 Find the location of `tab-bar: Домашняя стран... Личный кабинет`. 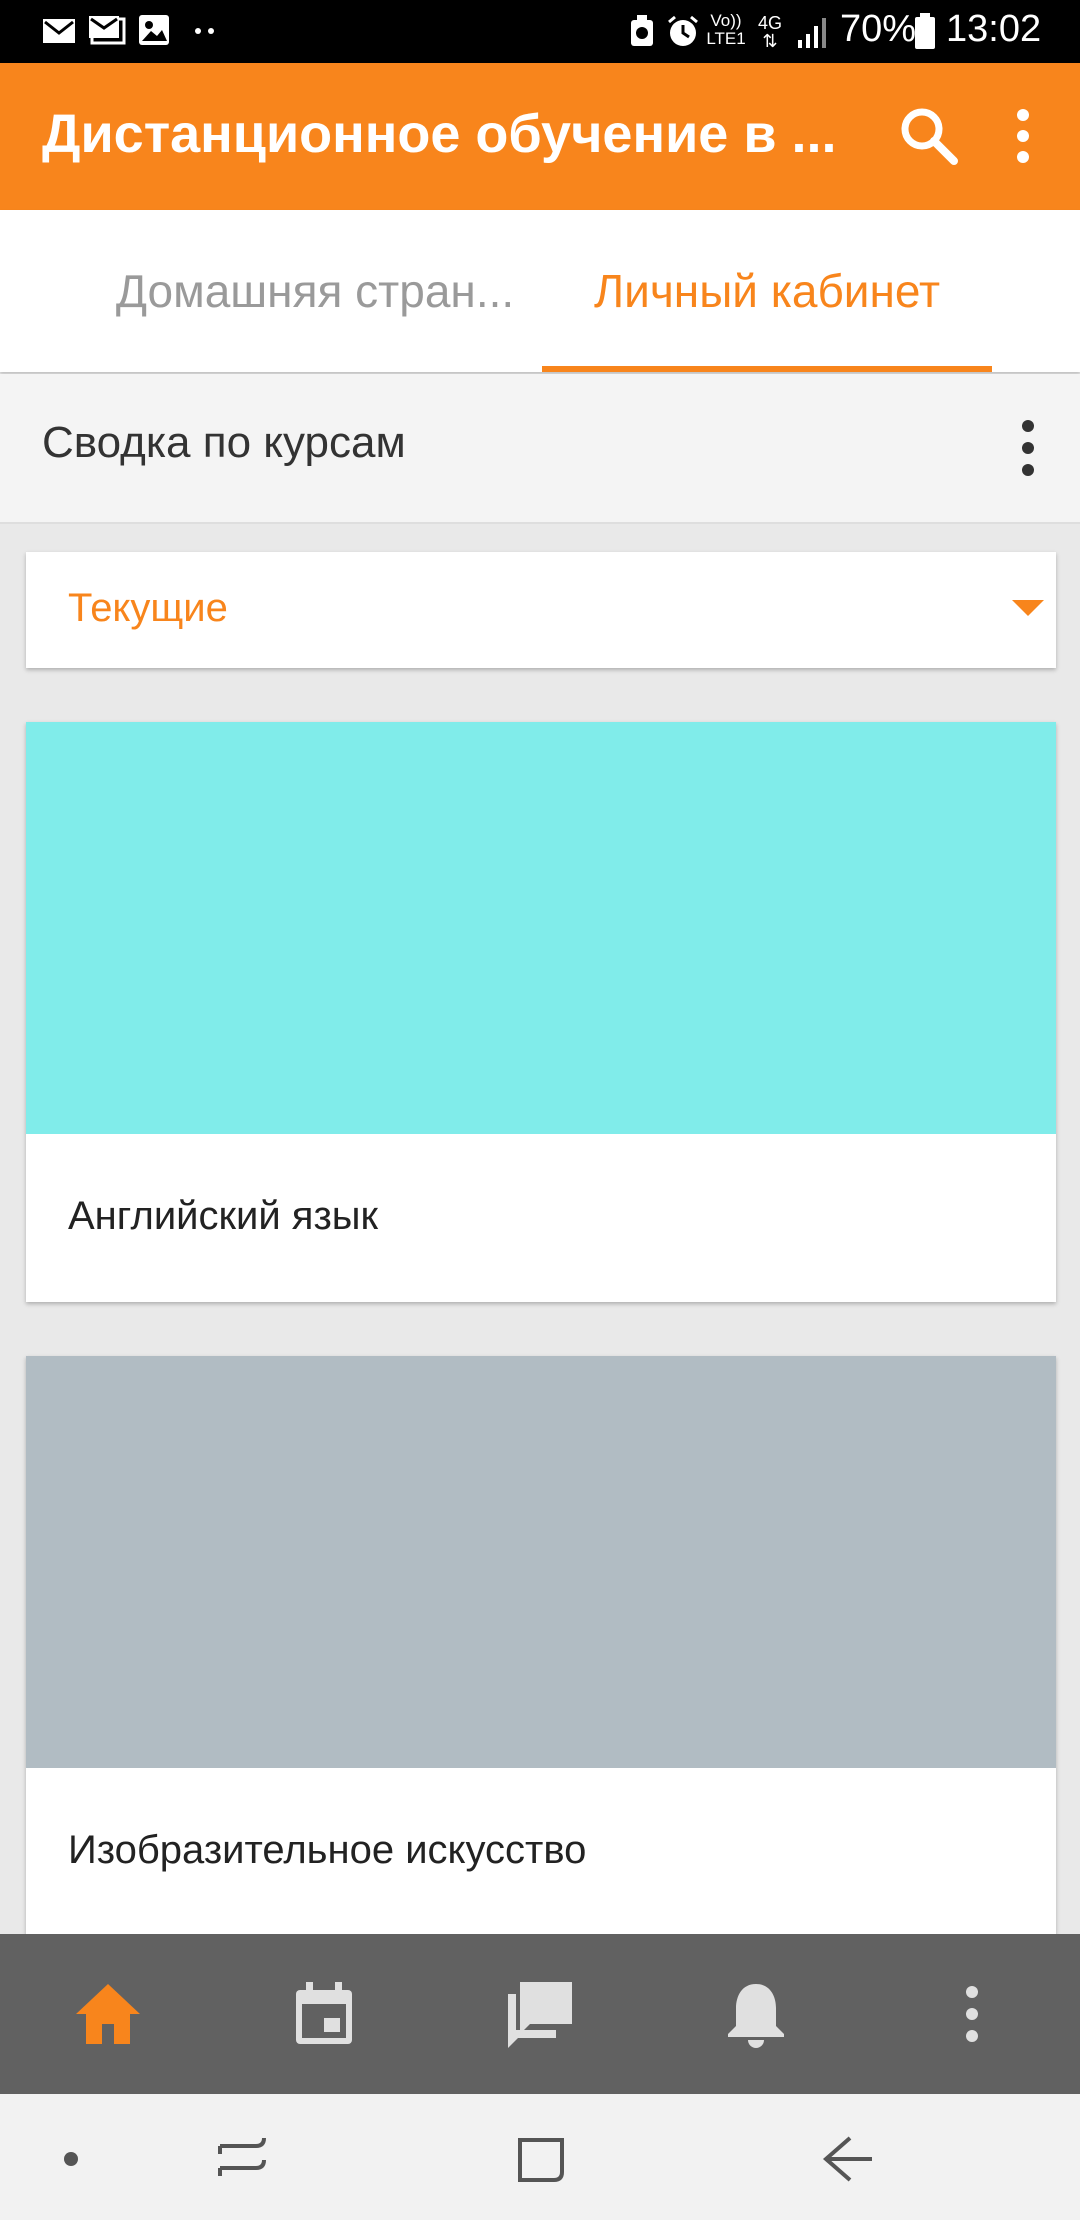

tab-bar: Домашняя стран... Личный кабинет is located at coordinates (540, 291).